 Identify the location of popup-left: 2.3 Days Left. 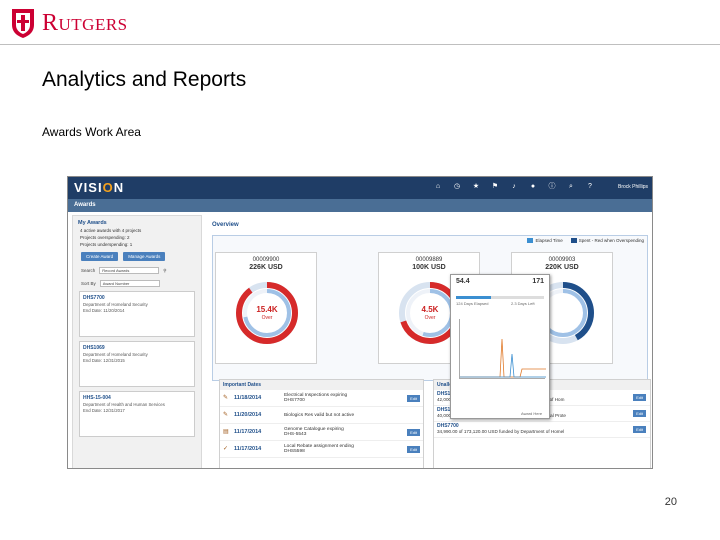
(523, 303).